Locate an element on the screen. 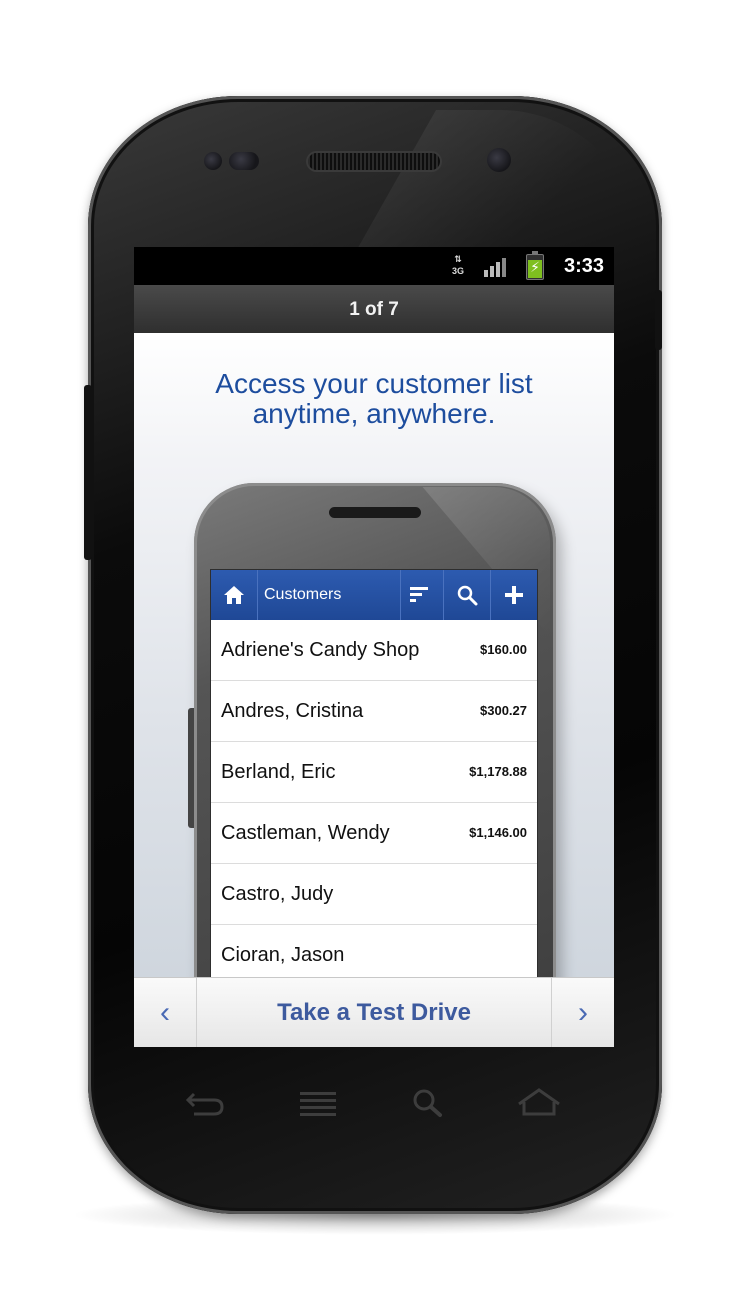 This screenshot has height=1308, width=749. home-icon is located at coordinates (234, 595).